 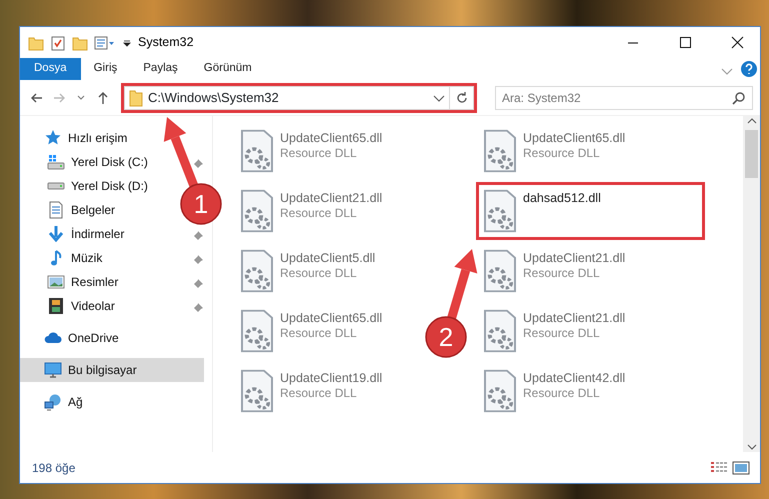 What do you see at coordinates (72, 338) in the screenshot?
I see `sidebar-item: OneDrive` at bounding box center [72, 338].